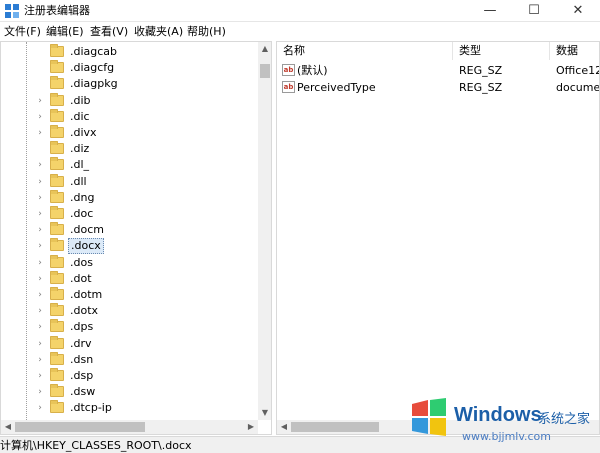 The image size is (600, 453). I want to click on status-path: 计算机\HKEY_CLASSES_ROOT\.docx, so click(96, 445).